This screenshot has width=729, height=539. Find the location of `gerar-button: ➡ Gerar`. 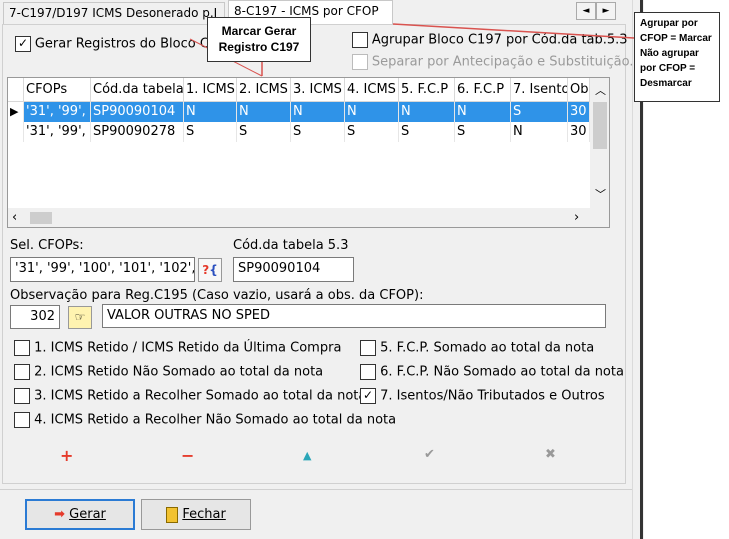

gerar-button: ➡ Gerar is located at coordinates (80, 514).